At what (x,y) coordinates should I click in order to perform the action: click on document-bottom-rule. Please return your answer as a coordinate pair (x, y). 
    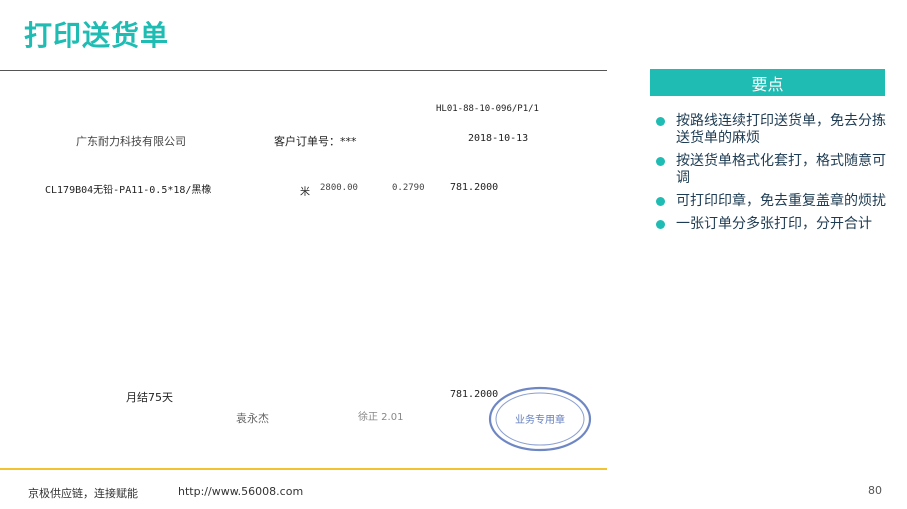
    Looking at the image, I should click on (303, 469).